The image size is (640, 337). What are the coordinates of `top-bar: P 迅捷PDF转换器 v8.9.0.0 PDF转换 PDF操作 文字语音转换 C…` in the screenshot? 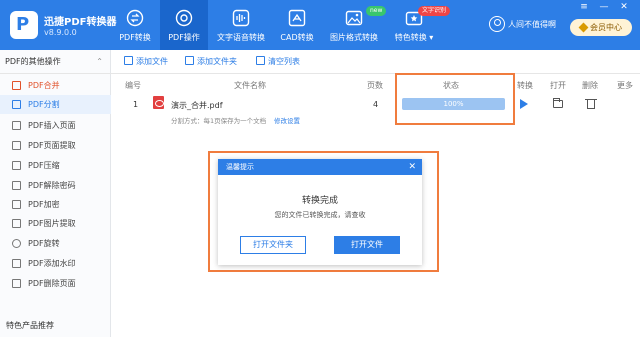 It's located at (320, 25).